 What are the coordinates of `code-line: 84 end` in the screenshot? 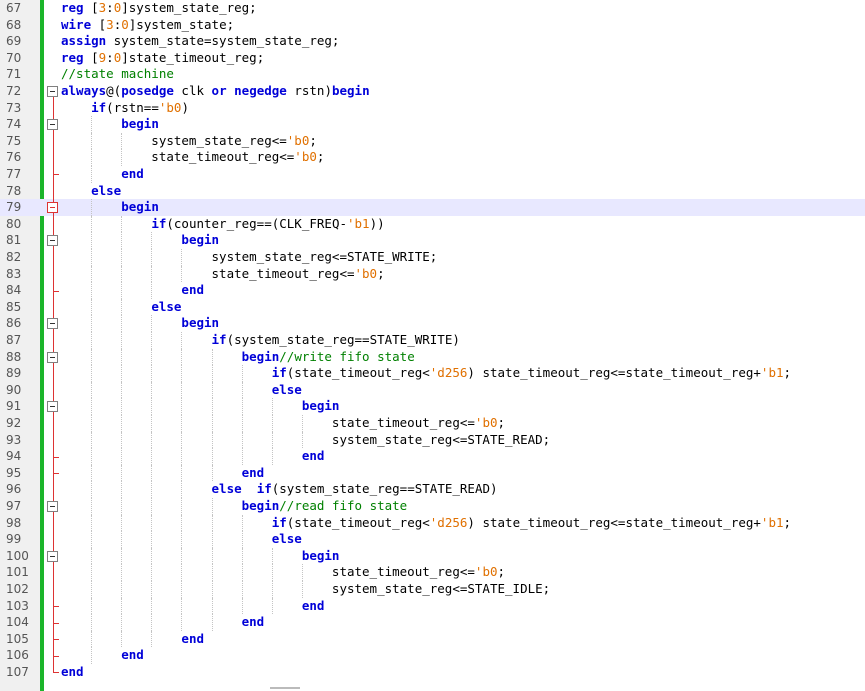 It's located at (432, 290).